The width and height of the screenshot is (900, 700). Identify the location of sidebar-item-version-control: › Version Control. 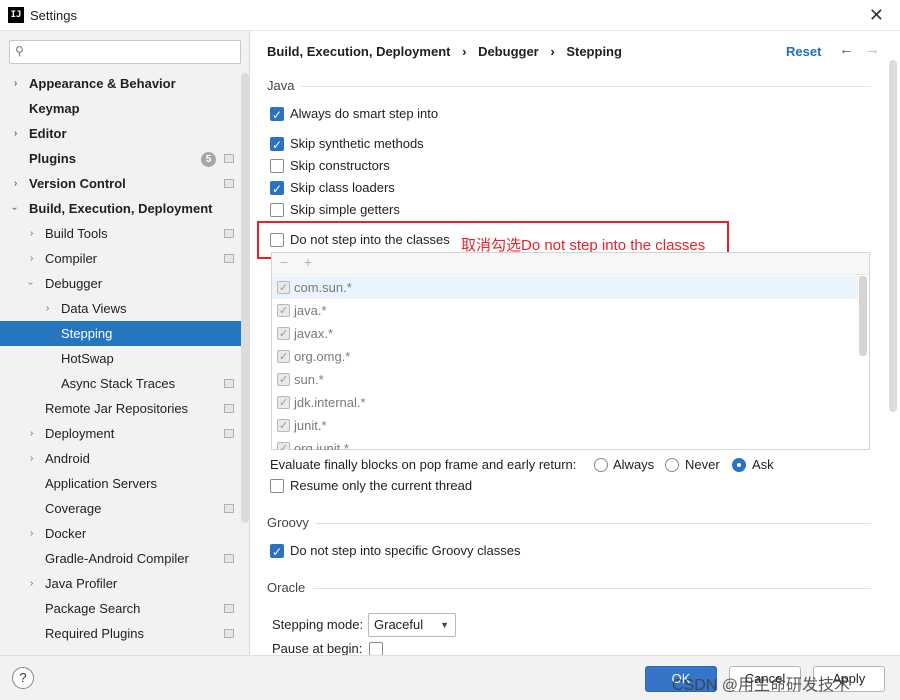
(124, 183).